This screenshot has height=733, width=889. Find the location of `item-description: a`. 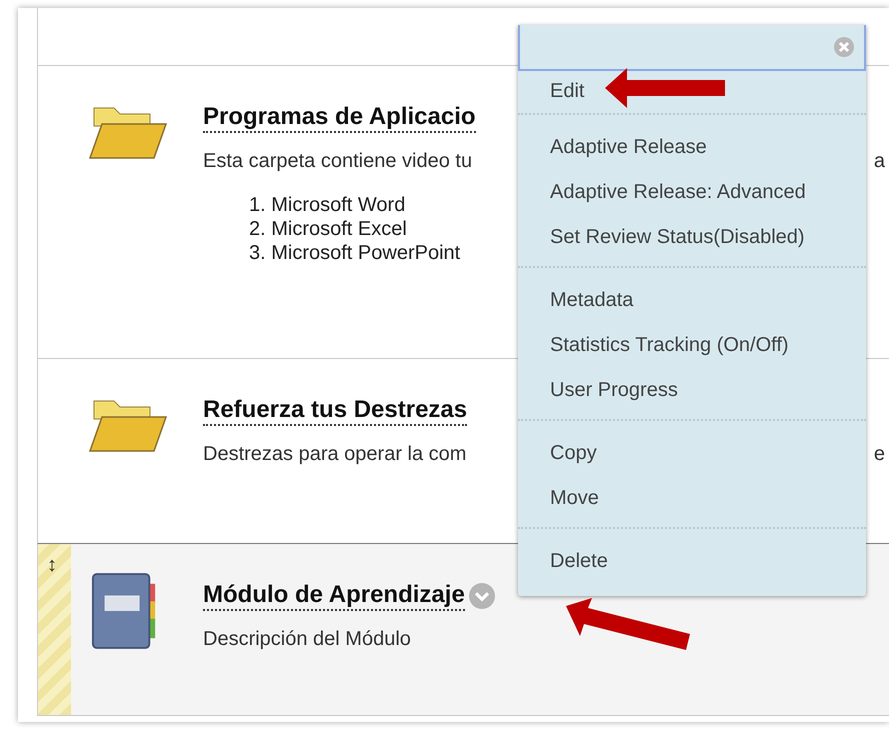

item-description: a is located at coordinates (879, 161).